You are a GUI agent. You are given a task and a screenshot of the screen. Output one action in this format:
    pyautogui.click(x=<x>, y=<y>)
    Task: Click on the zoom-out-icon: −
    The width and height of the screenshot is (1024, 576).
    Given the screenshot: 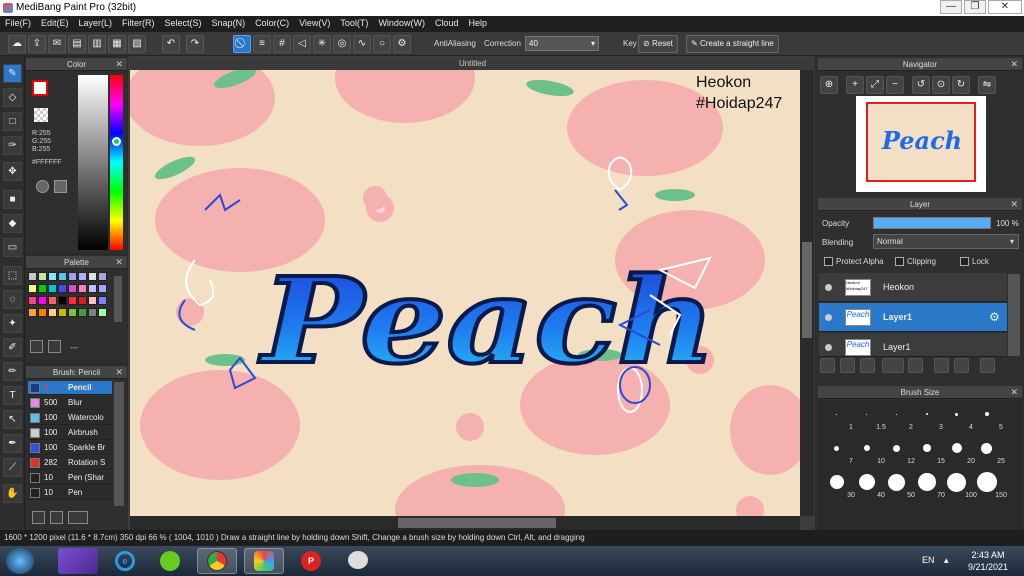 What is the action you would take?
    pyautogui.click(x=895, y=85)
    